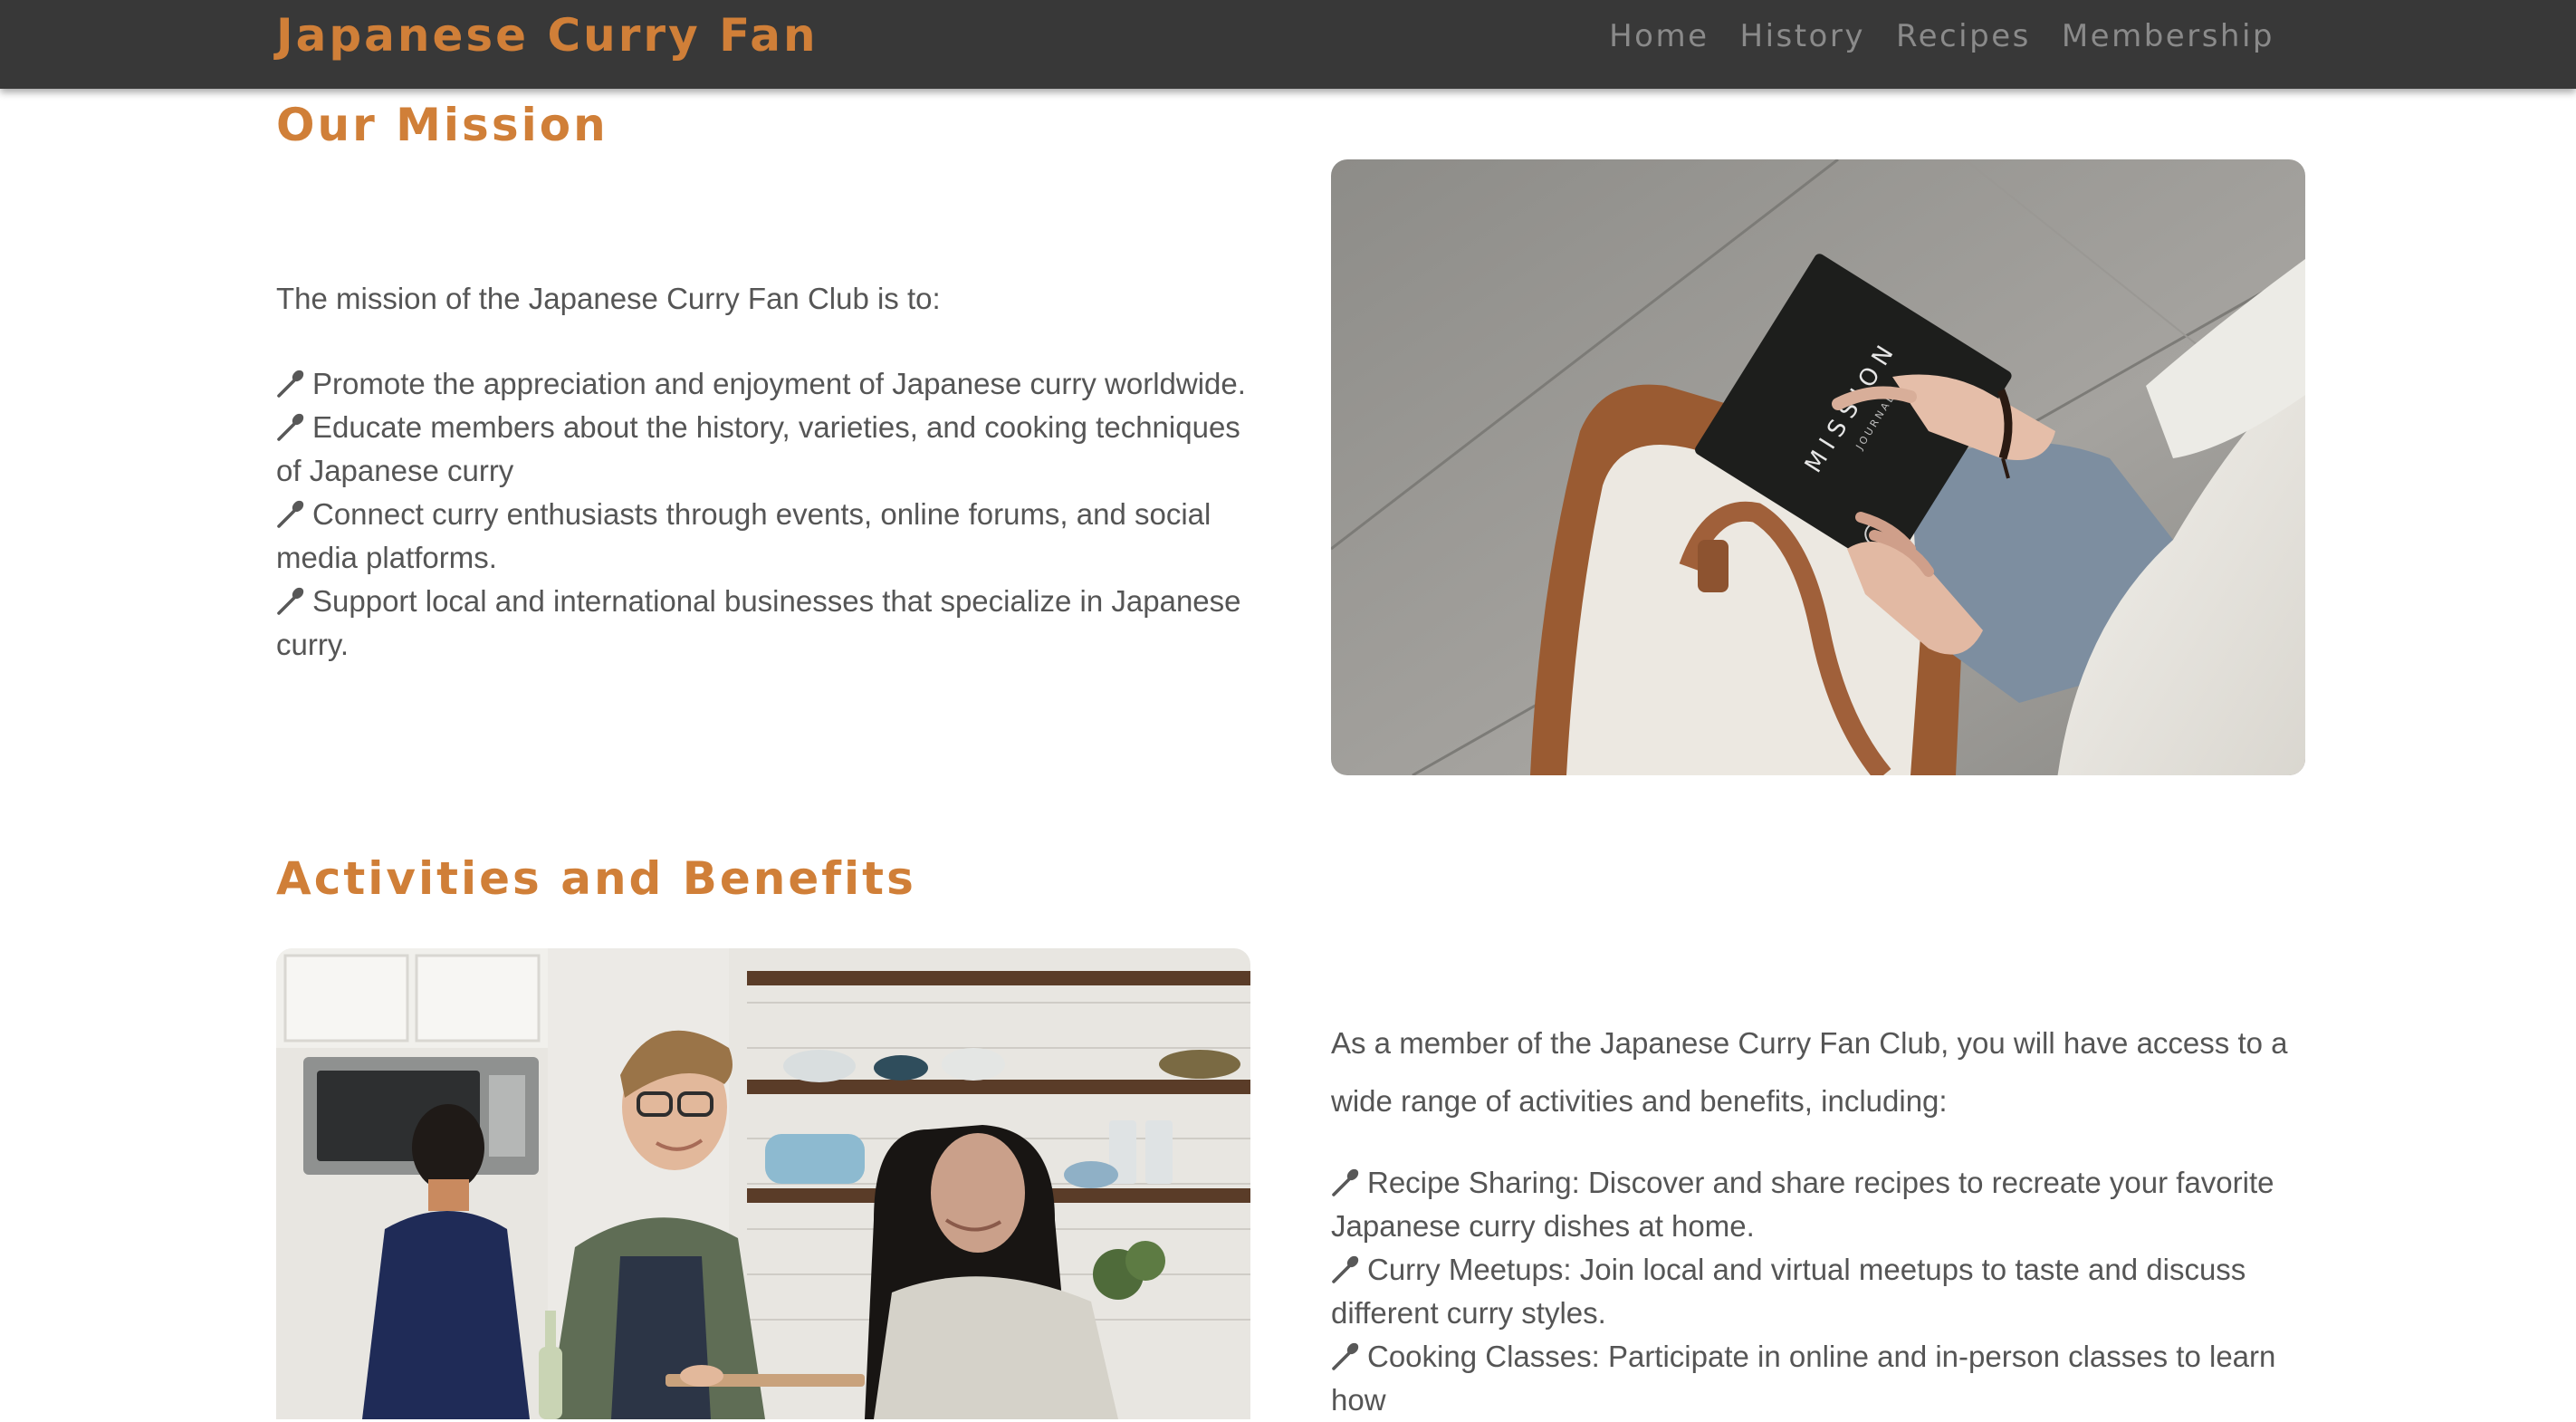 This screenshot has width=2576, height=1422. I want to click on nav-home: Home, so click(1659, 36).